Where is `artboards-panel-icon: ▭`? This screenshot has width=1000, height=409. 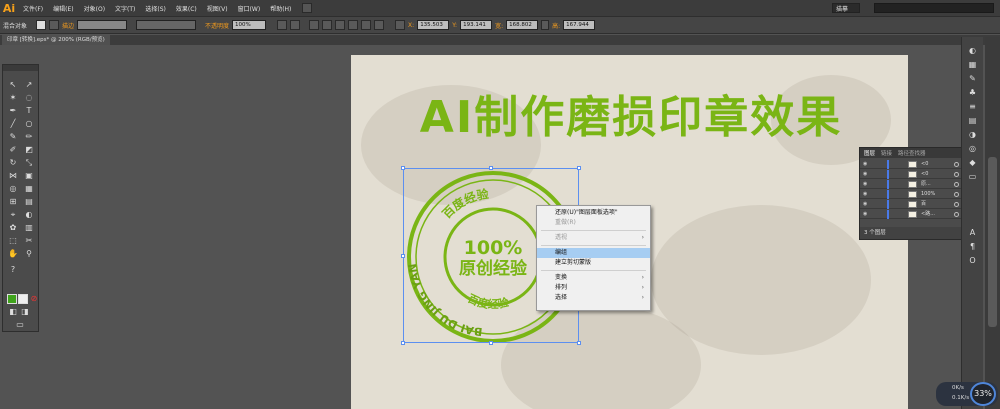 artboards-panel-icon: ▭ is located at coordinates (972, 176).